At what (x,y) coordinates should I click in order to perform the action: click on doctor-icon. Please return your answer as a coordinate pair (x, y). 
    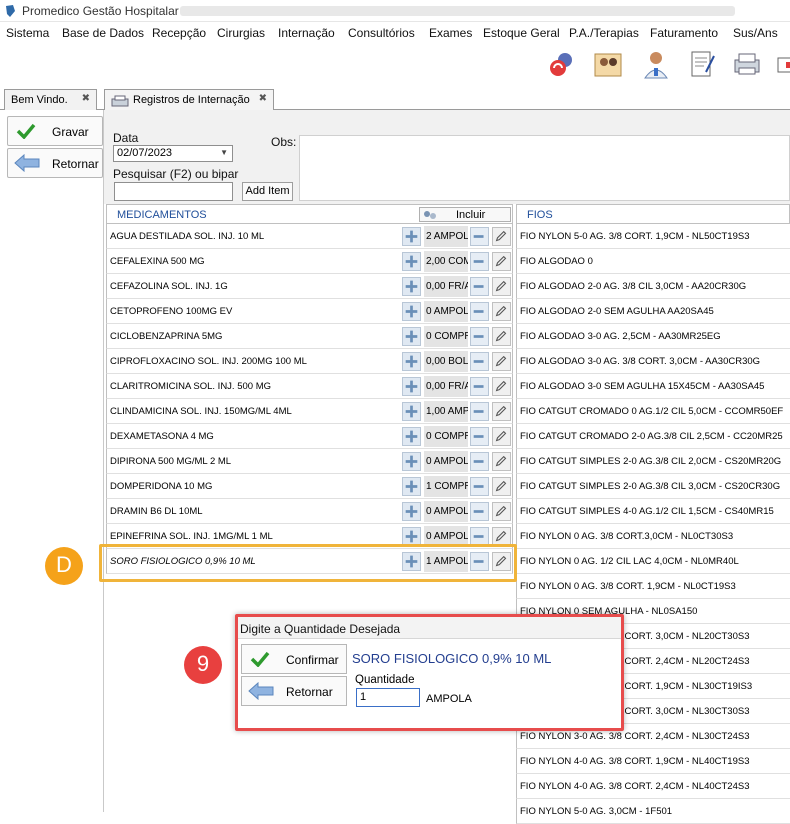
    Looking at the image, I should click on (656, 64).